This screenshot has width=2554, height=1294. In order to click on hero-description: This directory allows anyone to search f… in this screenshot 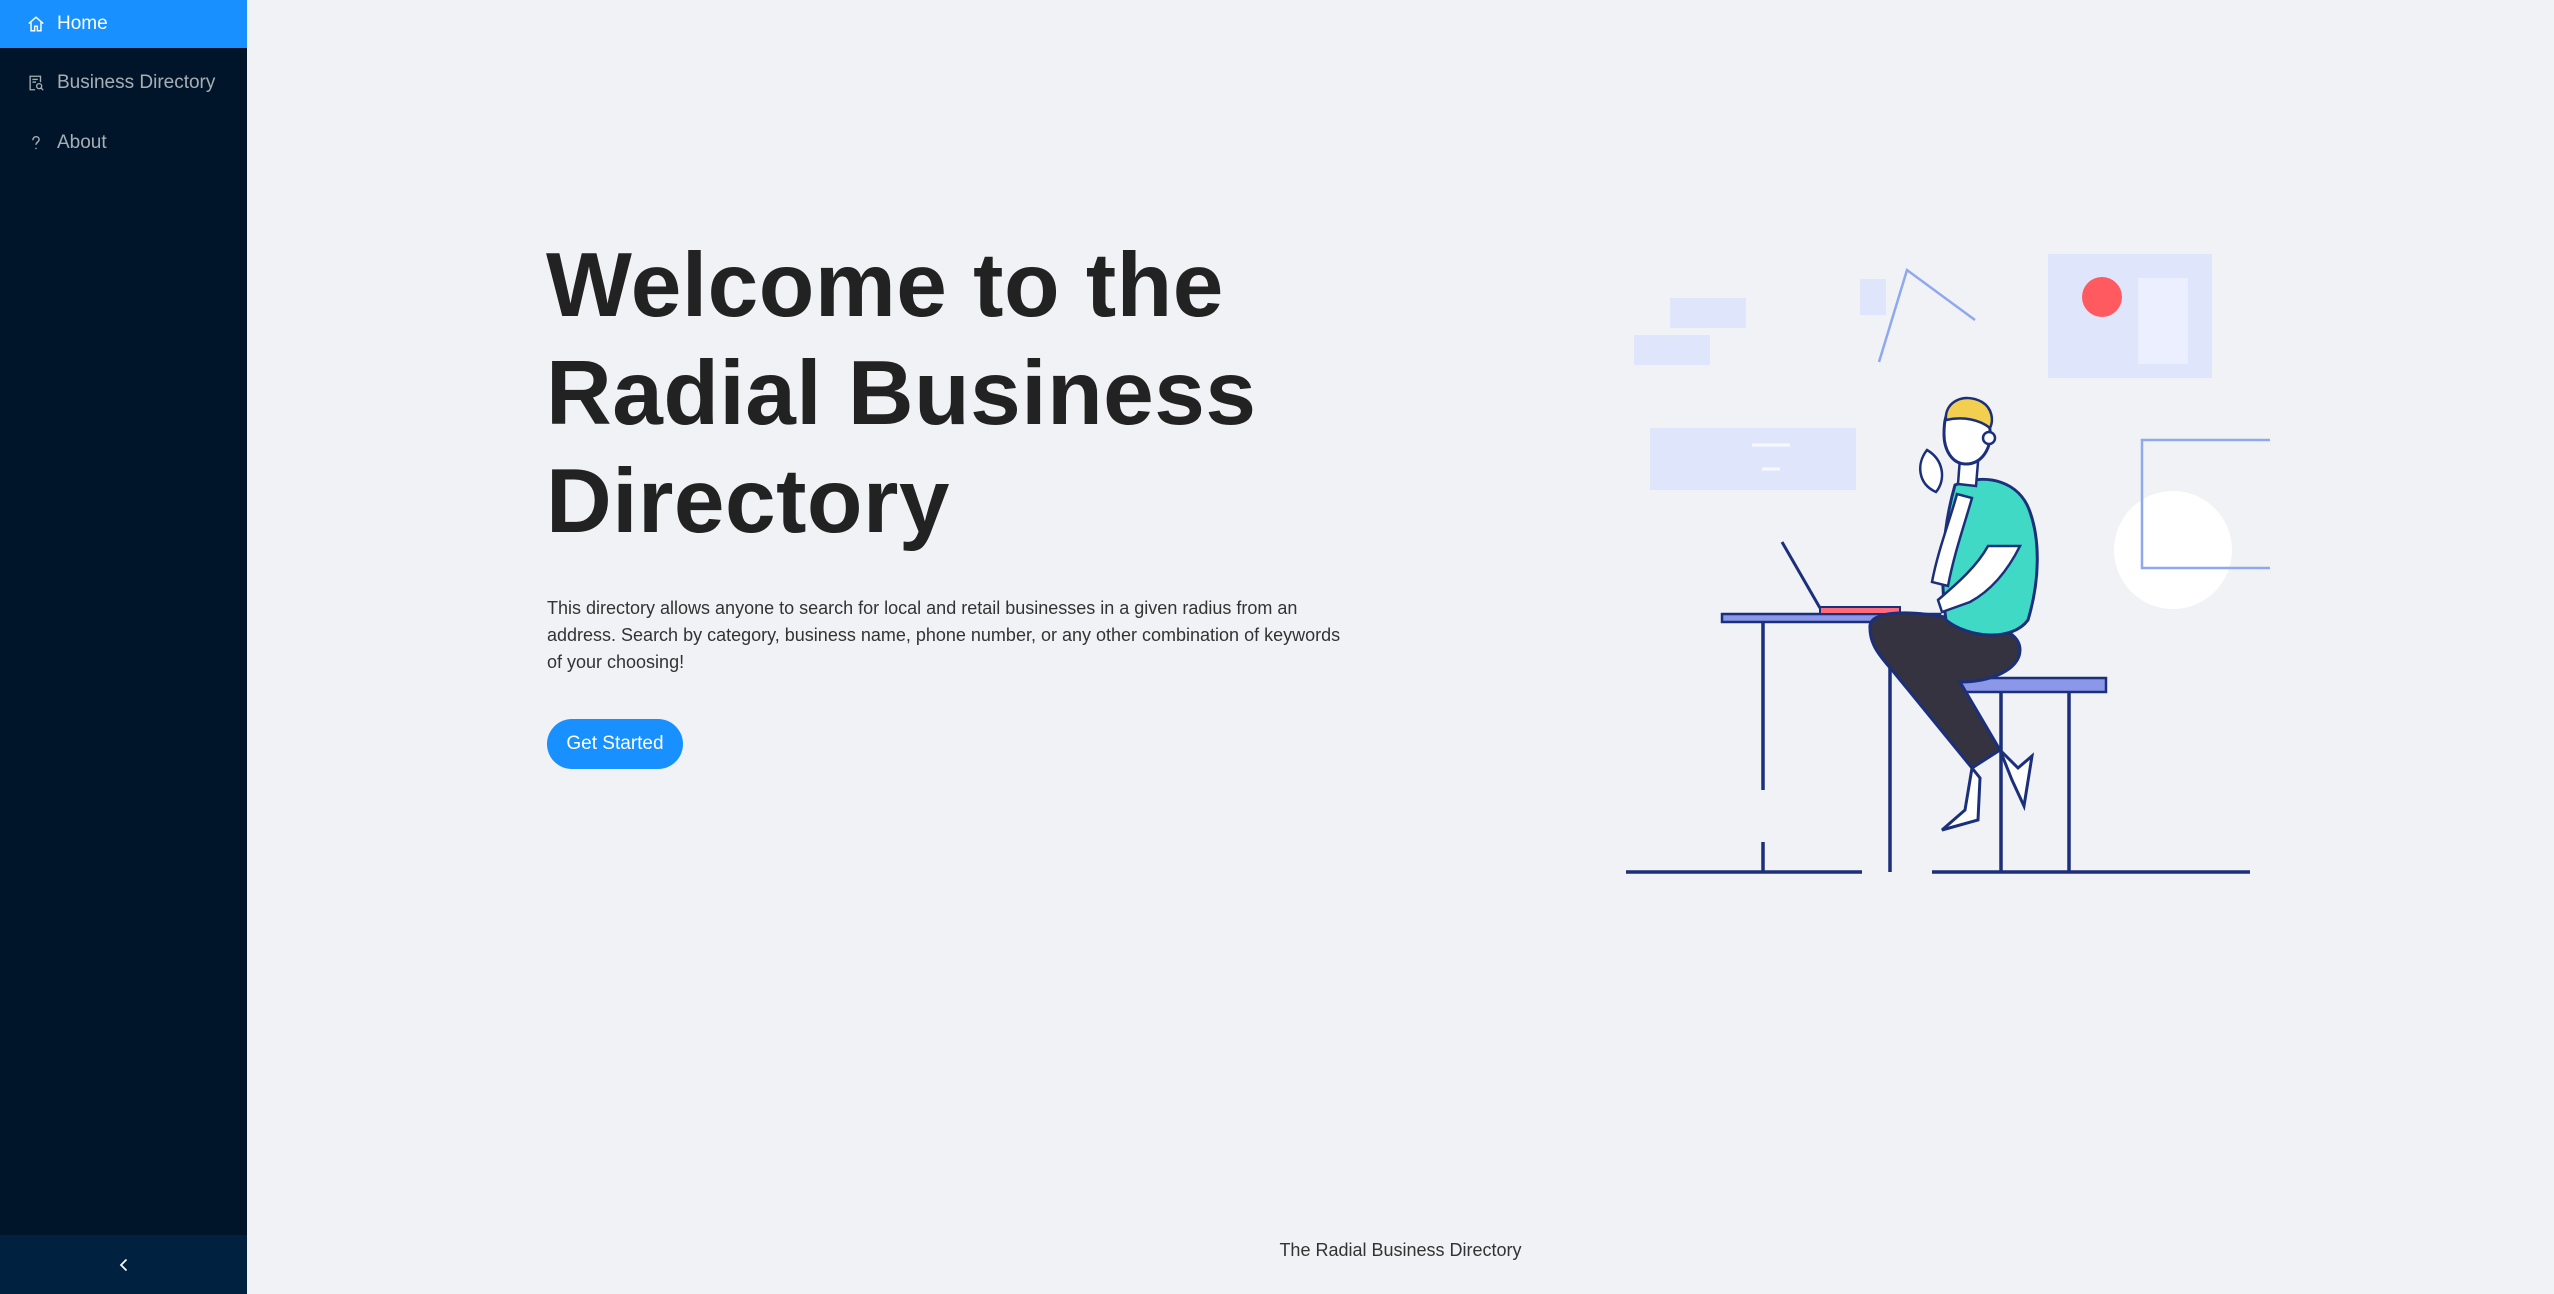, I will do `click(944, 635)`.